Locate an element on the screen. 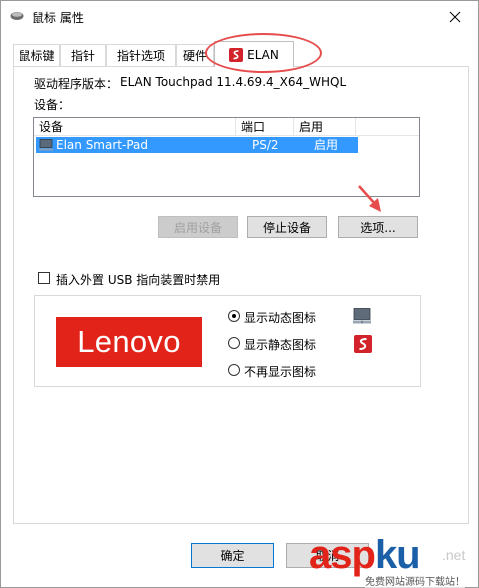 Image resolution: width=479 pixels, height=588 pixels. radio-dynamic-icon is located at coordinates (234, 316).